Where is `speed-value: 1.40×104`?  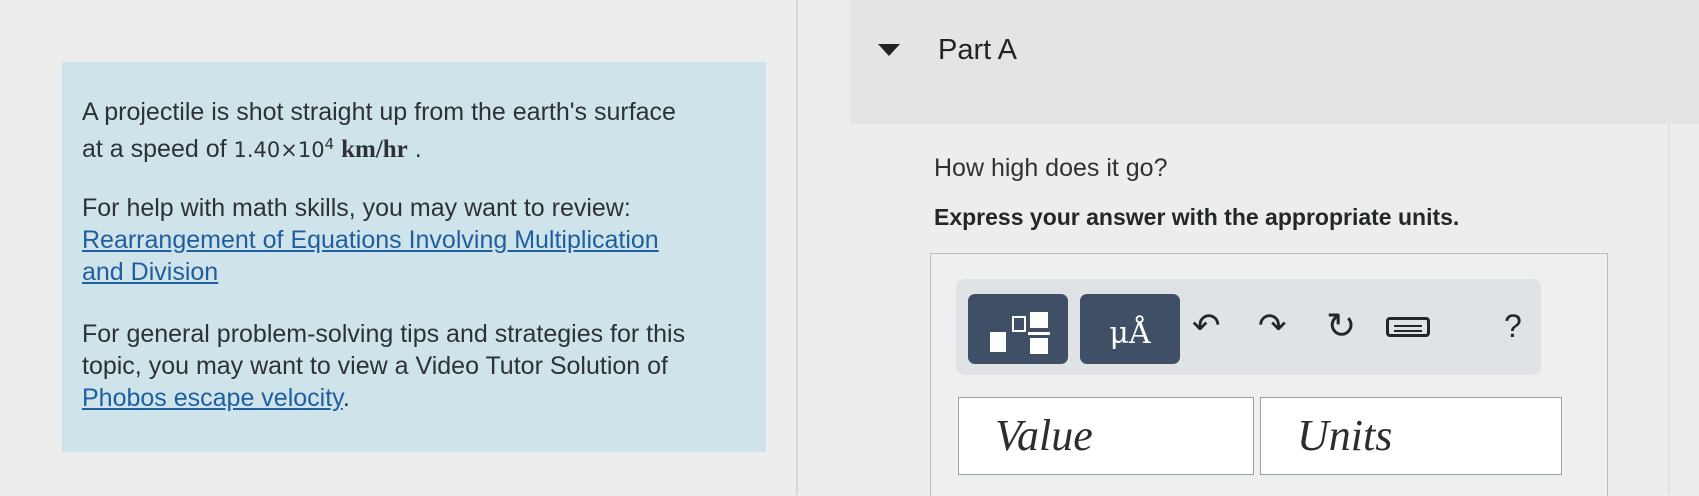
speed-value: 1.40×104 is located at coordinates (284, 148).